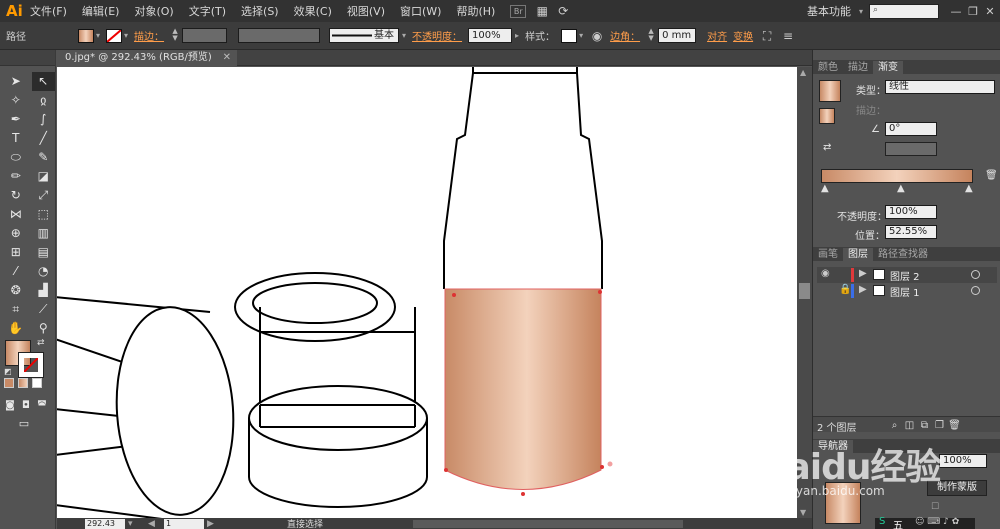 The height and width of the screenshot is (529, 1000). Describe the element at coordinates (939, 425) in the screenshot. I see `new-layer-icon: ❐` at that location.